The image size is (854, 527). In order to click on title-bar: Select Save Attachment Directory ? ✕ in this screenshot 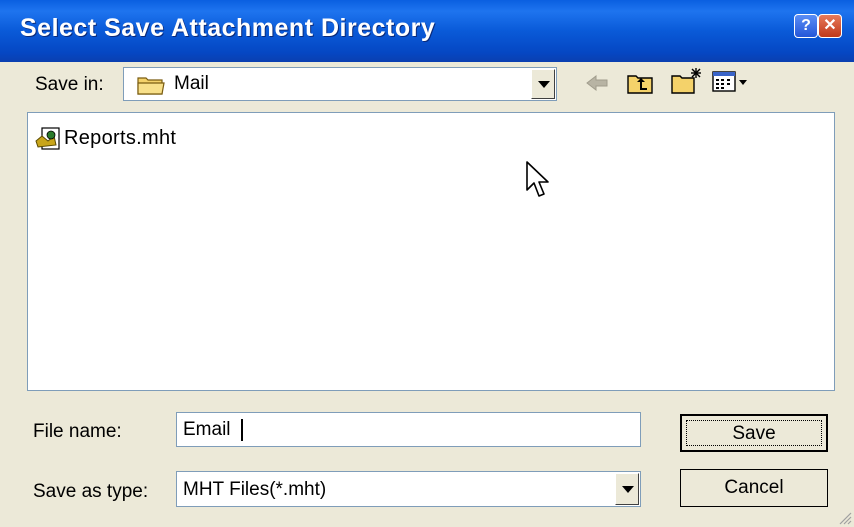, I will do `click(427, 31)`.